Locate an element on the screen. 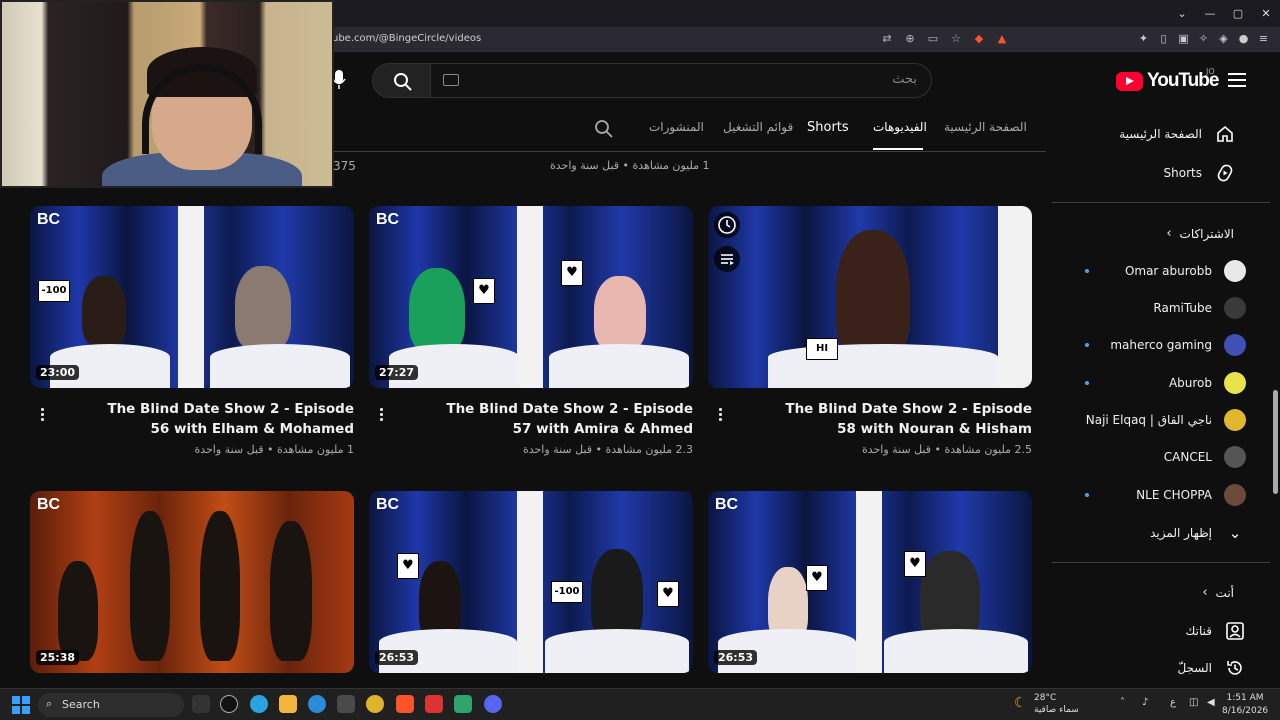 Image resolution: width=1280 pixels, height=720 pixels. sidebar-subscription: Naji Elqaq | ناجي القاق is located at coordinates (1166, 420).